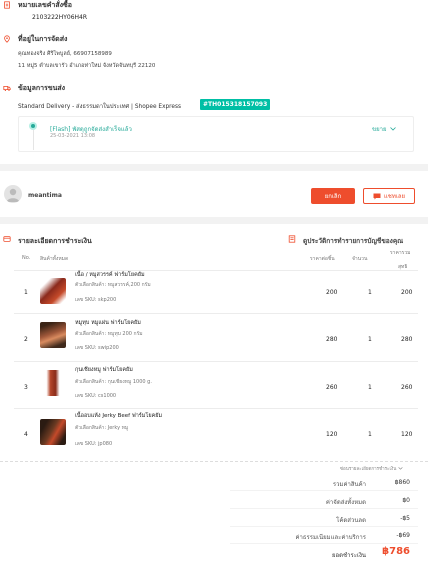 This screenshot has width=428, height=566. I want to click on net-total-label: ยอดชำระเงิน, so click(349, 555).